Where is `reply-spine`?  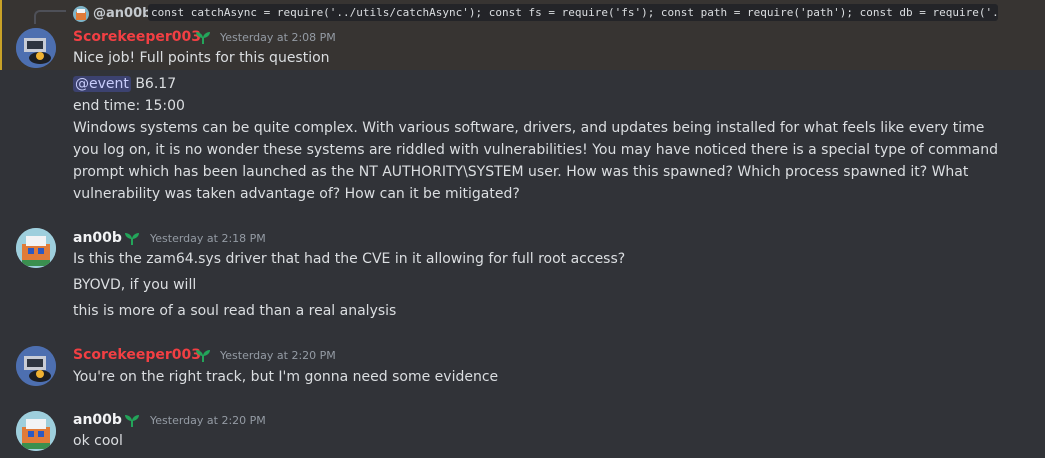 reply-spine is located at coordinates (50, 17).